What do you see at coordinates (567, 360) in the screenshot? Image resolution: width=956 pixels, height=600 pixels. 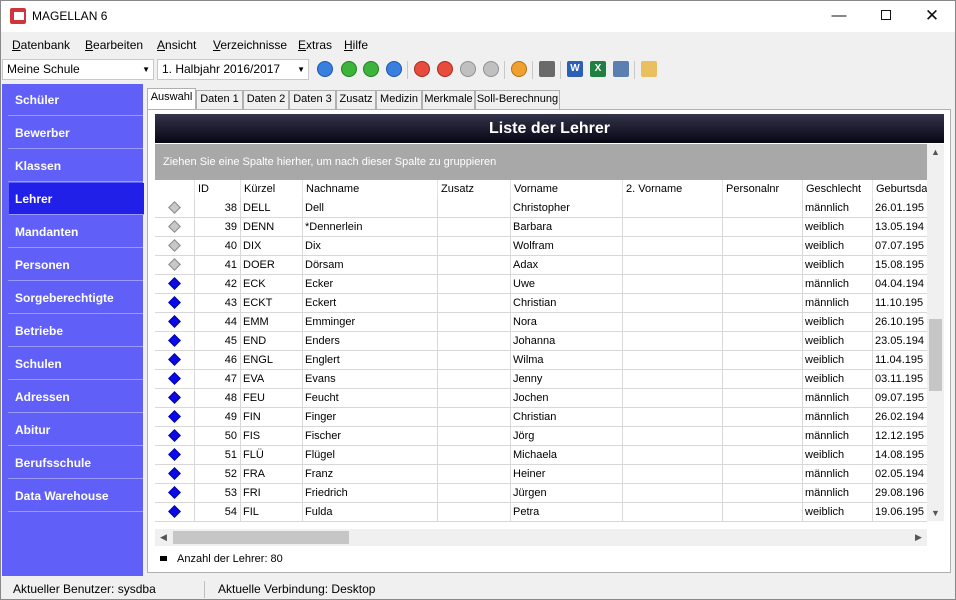 I see `cell-vorname: Wilma` at bounding box center [567, 360].